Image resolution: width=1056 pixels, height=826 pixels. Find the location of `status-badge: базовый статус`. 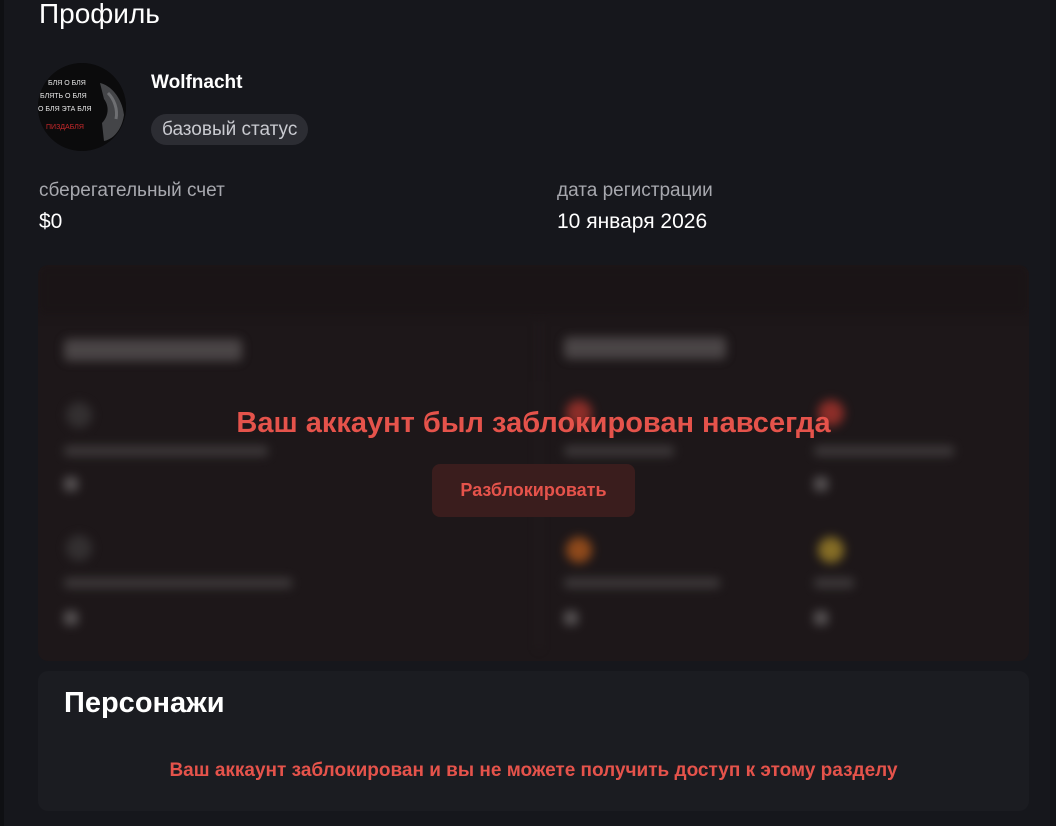

status-badge: базовый статус is located at coordinates (230, 129).